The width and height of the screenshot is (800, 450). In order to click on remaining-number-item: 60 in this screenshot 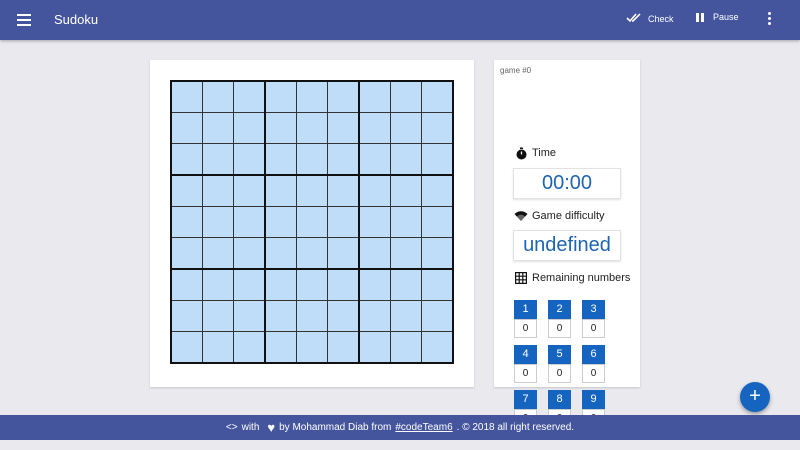, I will do `click(593, 364)`.